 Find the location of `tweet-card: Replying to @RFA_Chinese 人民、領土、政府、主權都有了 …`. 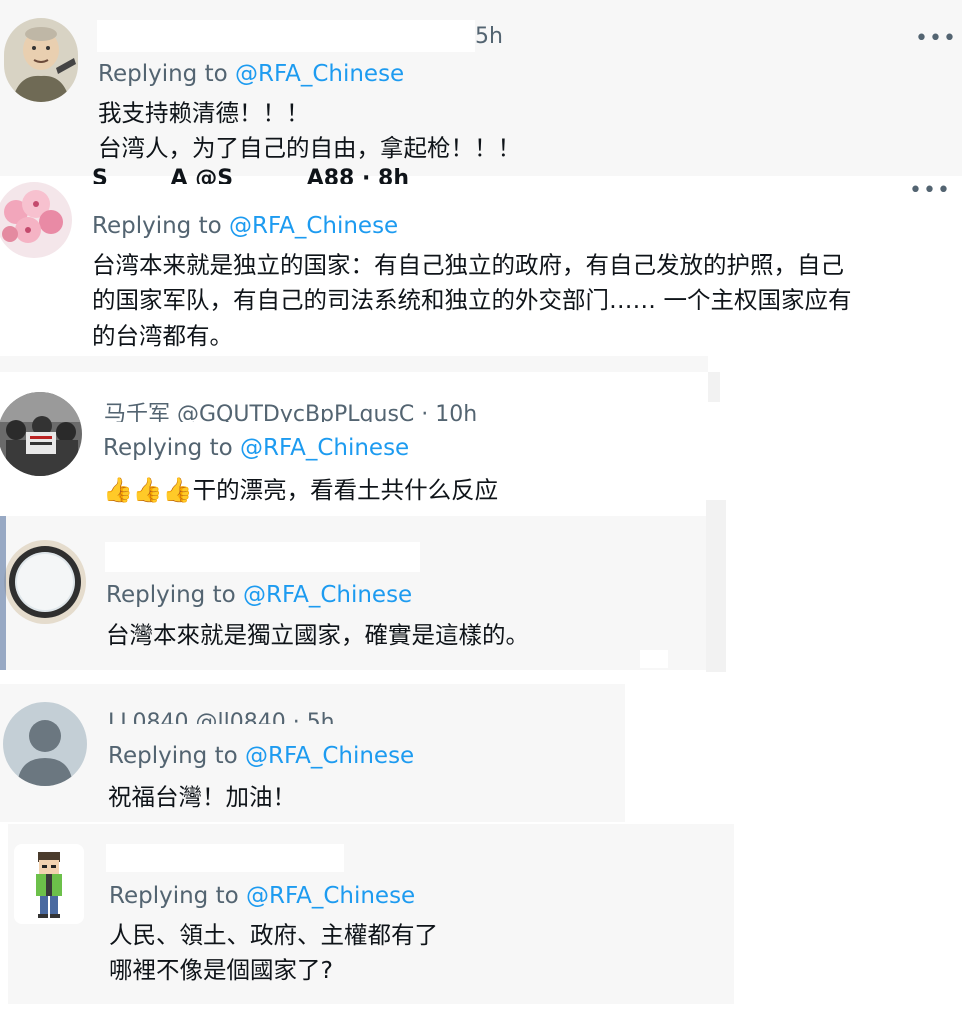

tweet-card: Replying to @RFA_Chinese 人民、領土、政府、主權都有了 … is located at coordinates (371, 914).